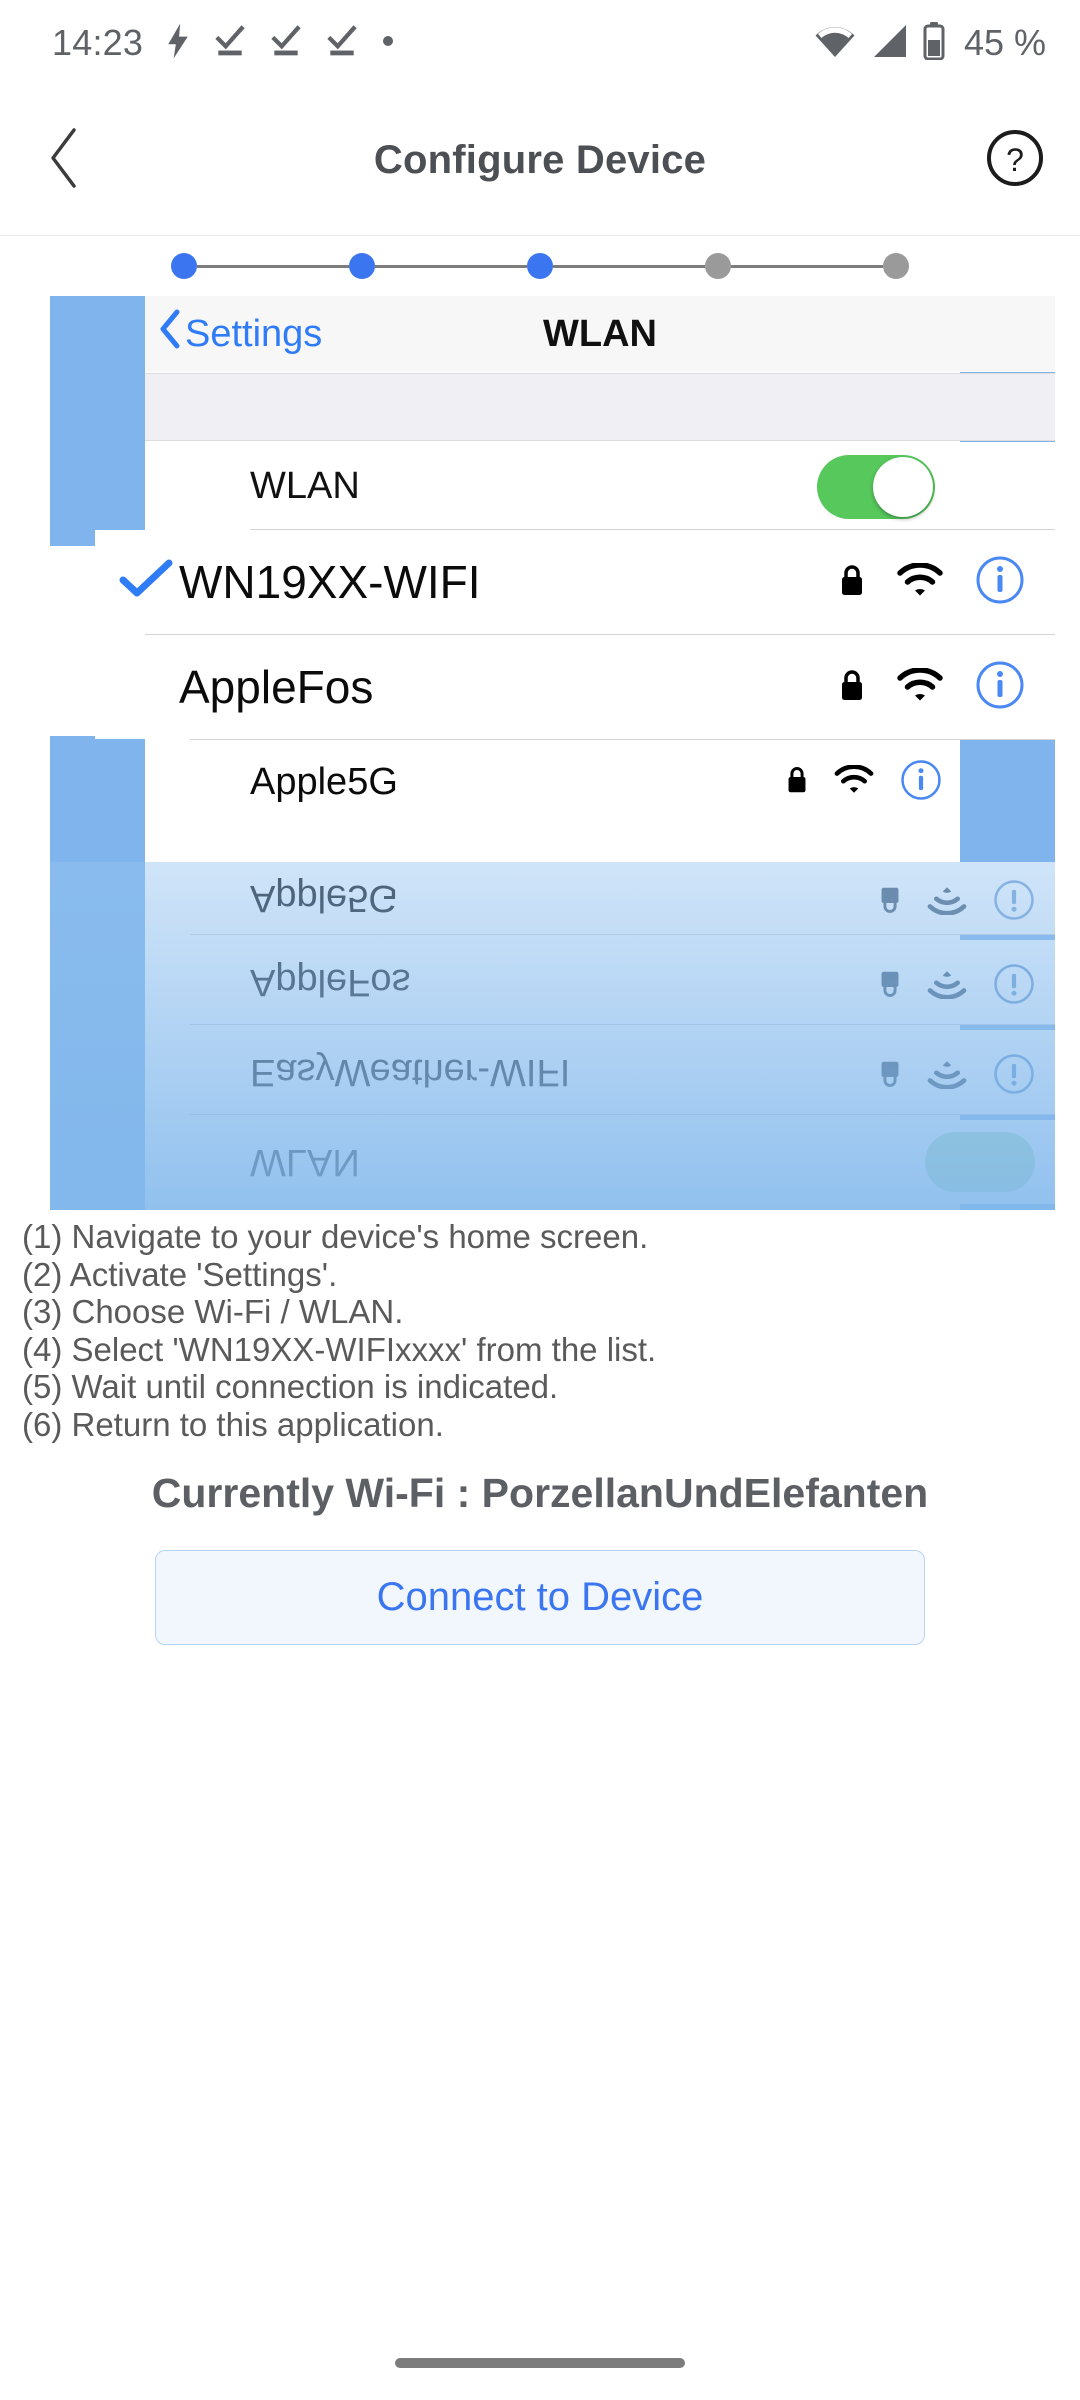 This screenshot has height=2400, width=1080. Describe the element at coordinates (903, 487) in the screenshot. I see `toggle-knob` at that location.